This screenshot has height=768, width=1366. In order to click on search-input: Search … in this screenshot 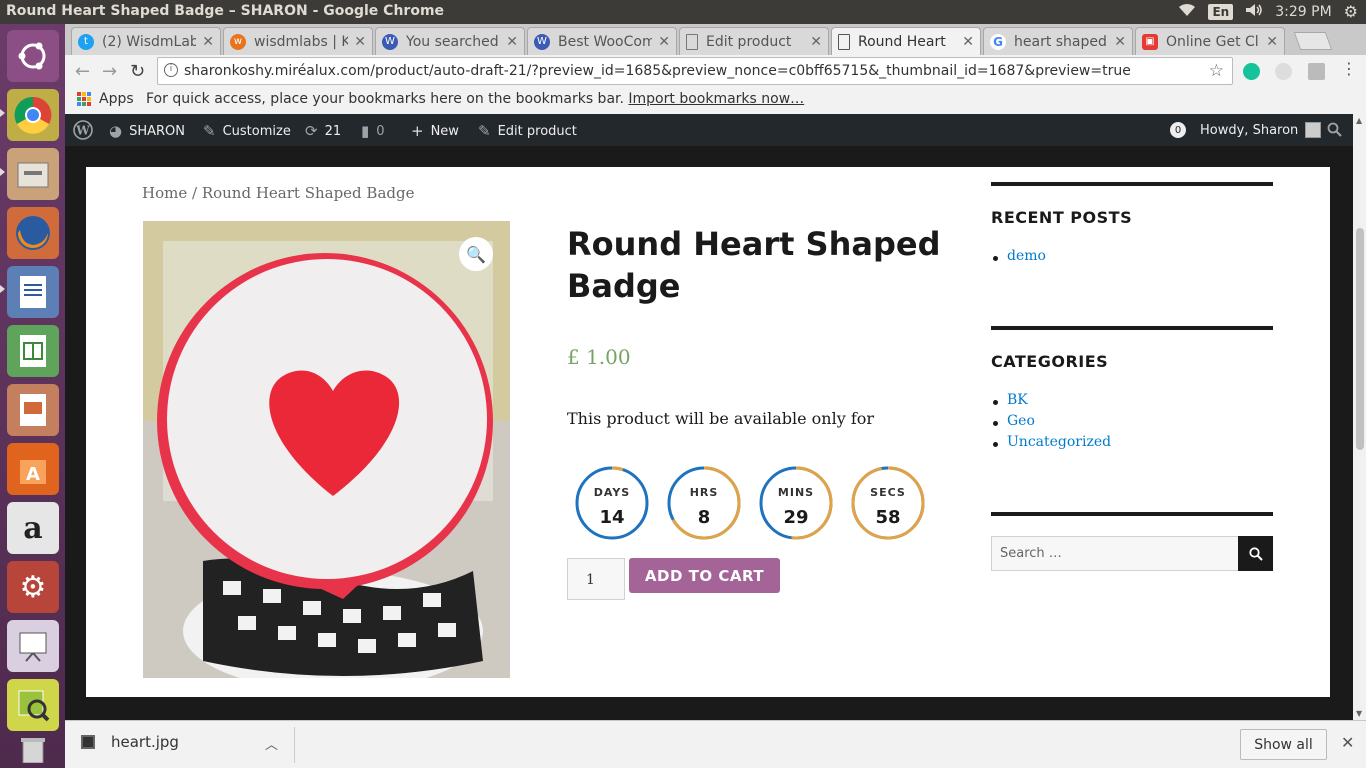, I will do `click(1115, 553)`.